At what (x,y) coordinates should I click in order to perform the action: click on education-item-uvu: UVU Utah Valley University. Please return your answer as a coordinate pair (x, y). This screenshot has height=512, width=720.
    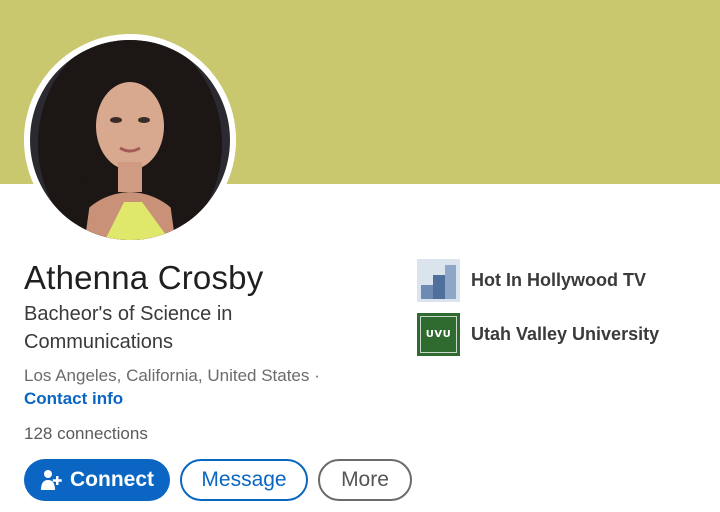
    Looking at the image, I should click on (538, 334).